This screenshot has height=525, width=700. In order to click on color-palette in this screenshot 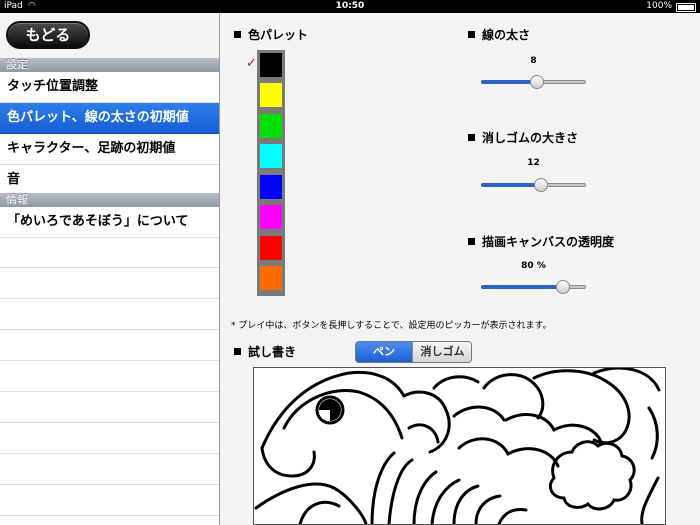, I will do `click(271, 173)`.